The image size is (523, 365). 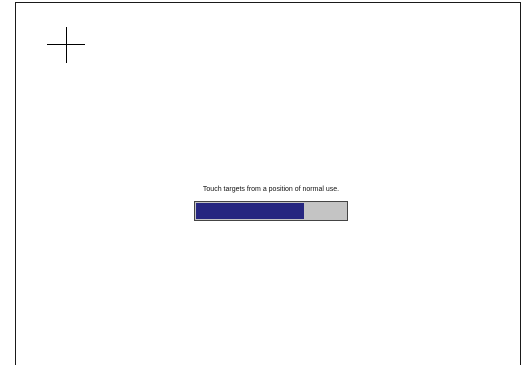 I want to click on calibration-progress-fill, so click(x=250, y=211).